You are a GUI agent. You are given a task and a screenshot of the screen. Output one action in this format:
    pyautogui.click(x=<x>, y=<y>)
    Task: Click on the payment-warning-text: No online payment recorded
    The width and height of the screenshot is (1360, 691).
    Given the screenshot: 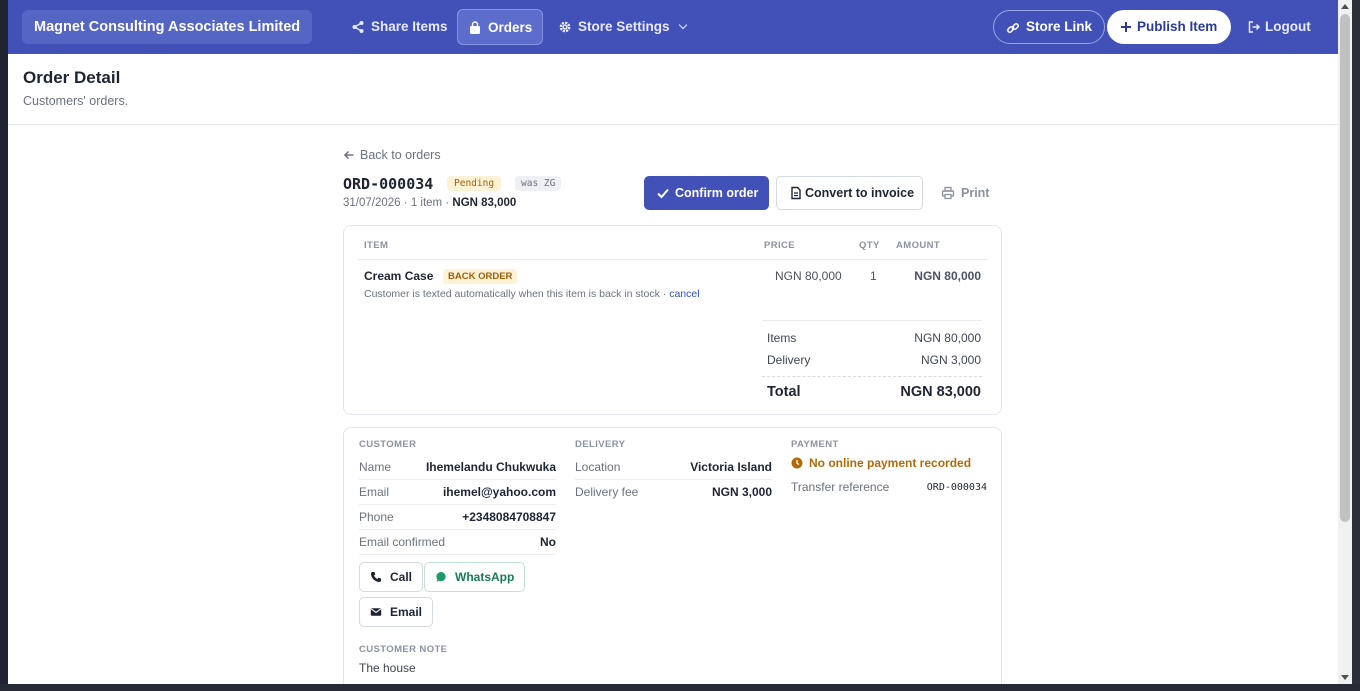 What is the action you would take?
    pyautogui.click(x=890, y=463)
    